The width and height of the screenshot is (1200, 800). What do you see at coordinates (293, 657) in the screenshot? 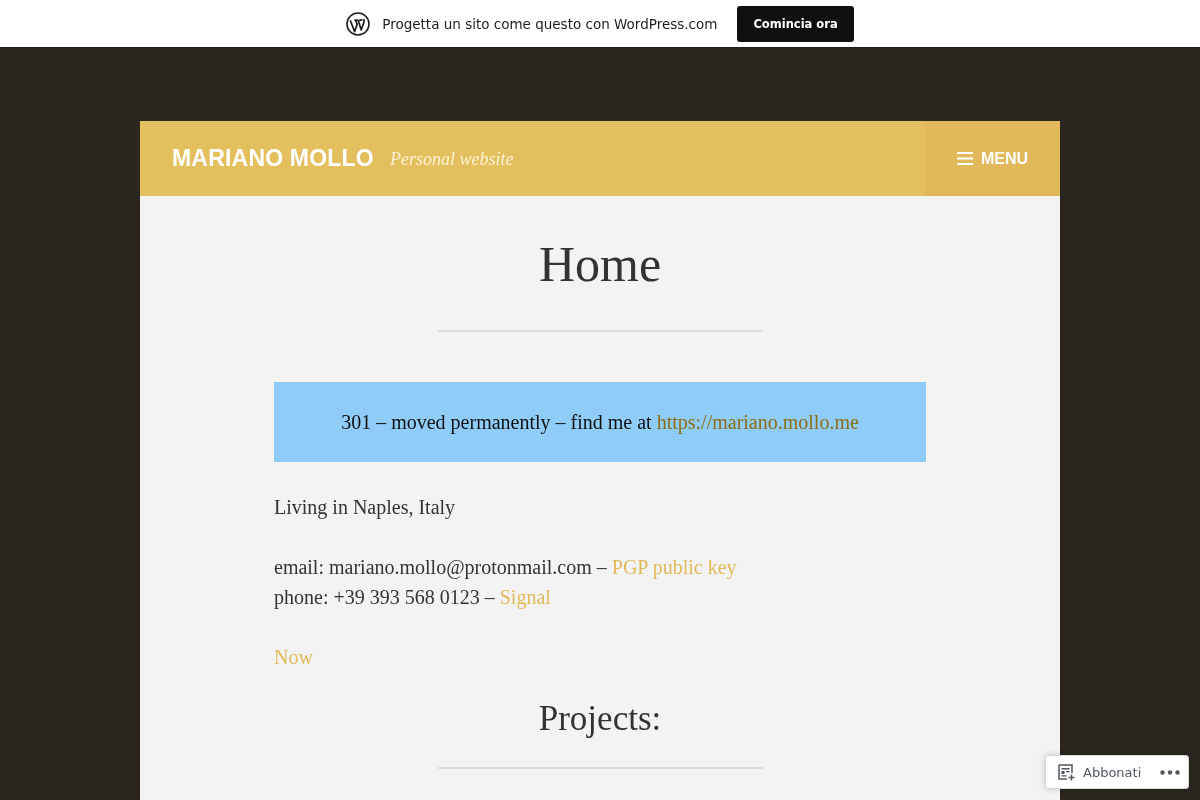
I see `text-link: Now` at bounding box center [293, 657].